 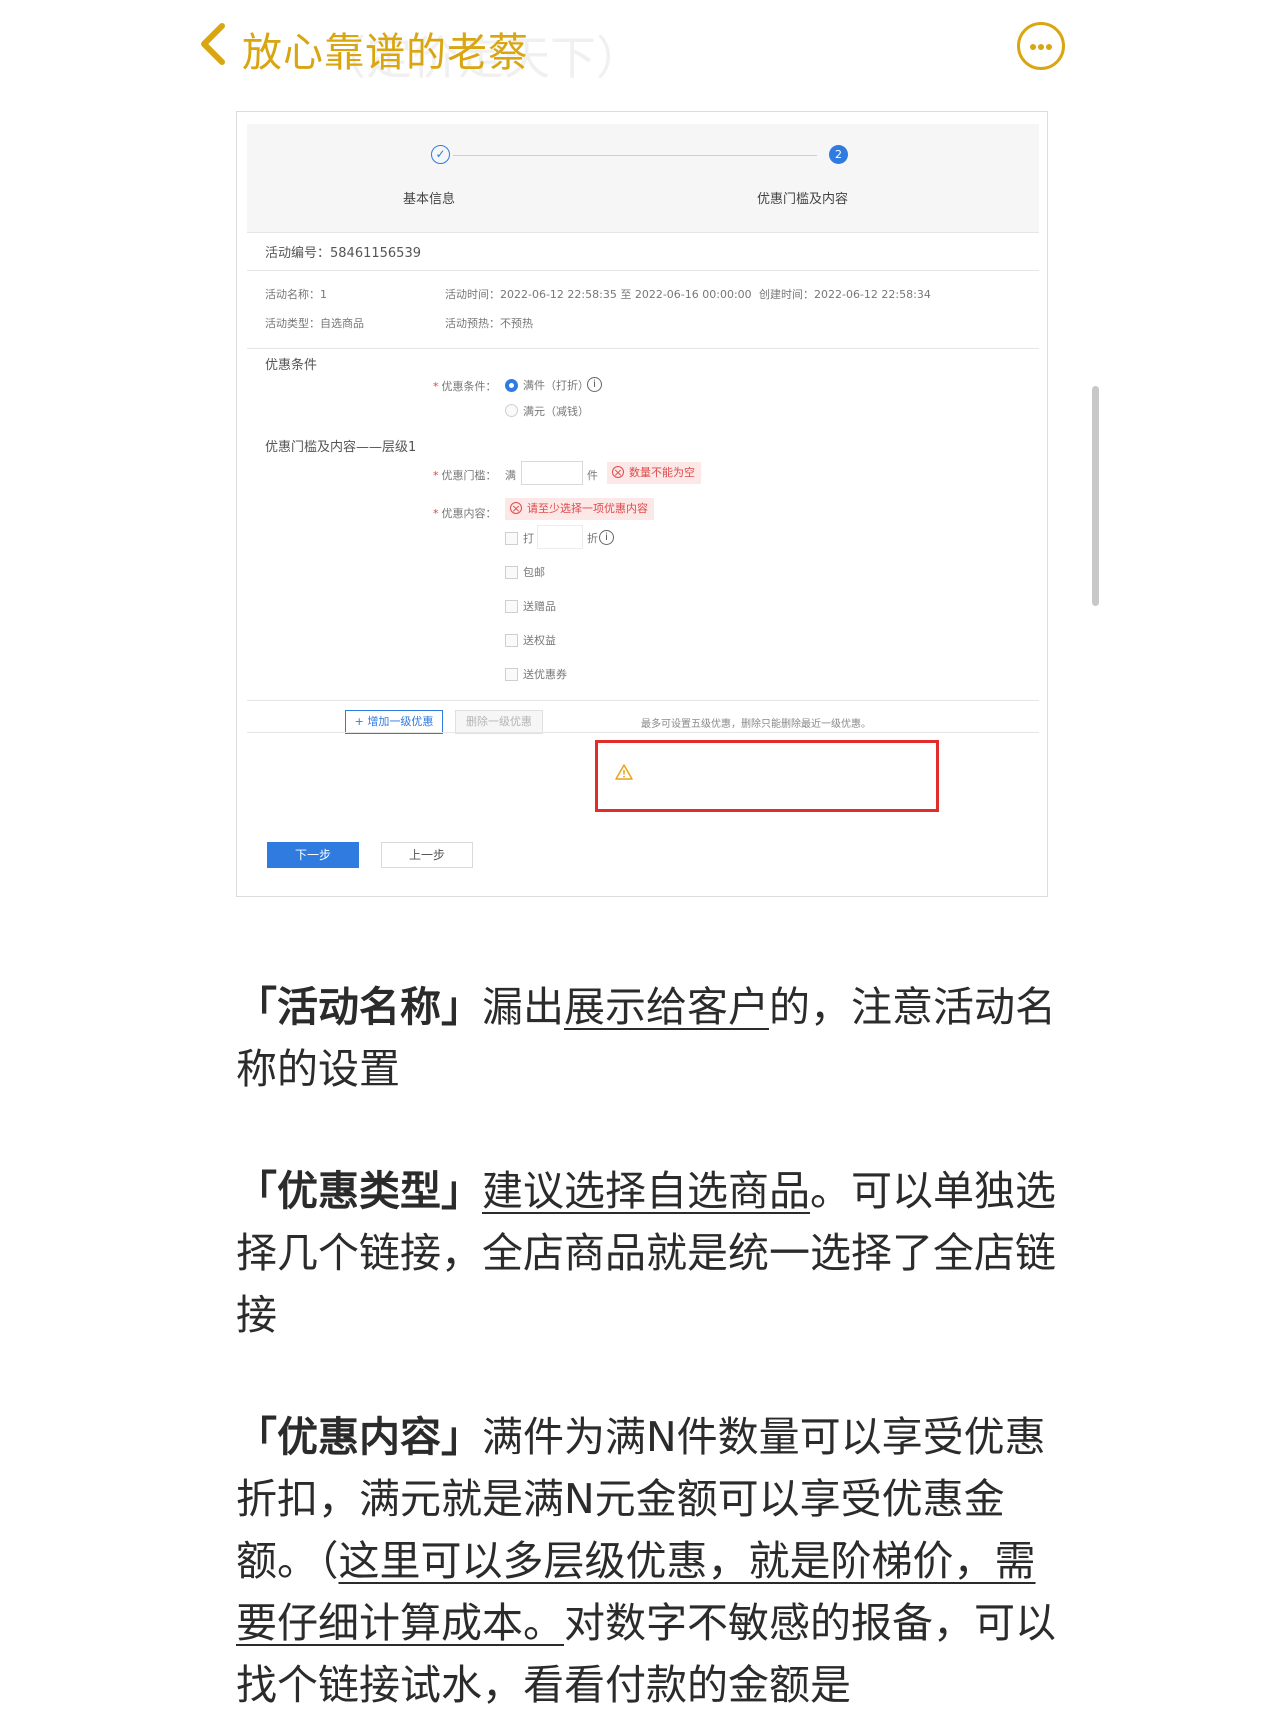 I want to click on delete-level-button: 删除一级优惠, so click(x=499, y=722).